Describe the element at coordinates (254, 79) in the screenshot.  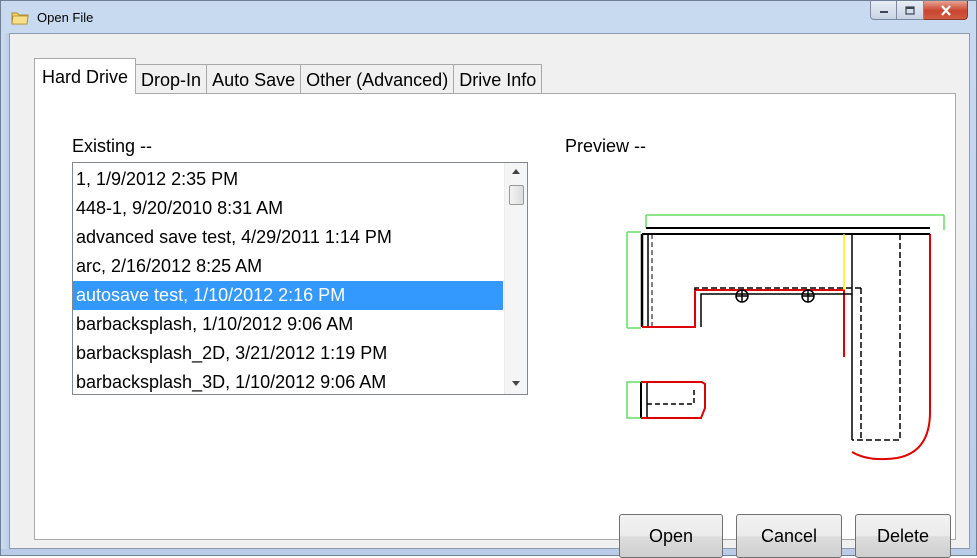
I see `tab-auto-save: Auto Save` at that location.